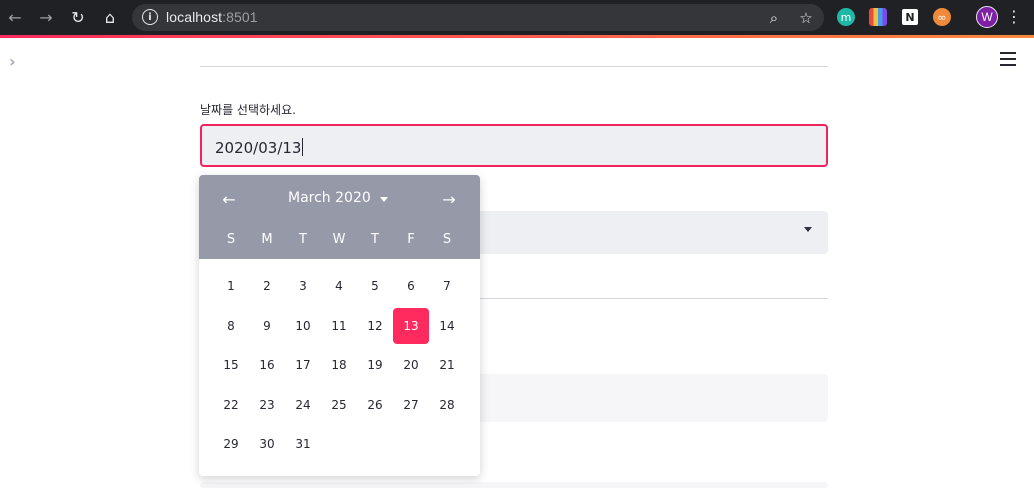 The image size is (1034, 488). I want to click on calendar-day: 21, so click(447, 365).